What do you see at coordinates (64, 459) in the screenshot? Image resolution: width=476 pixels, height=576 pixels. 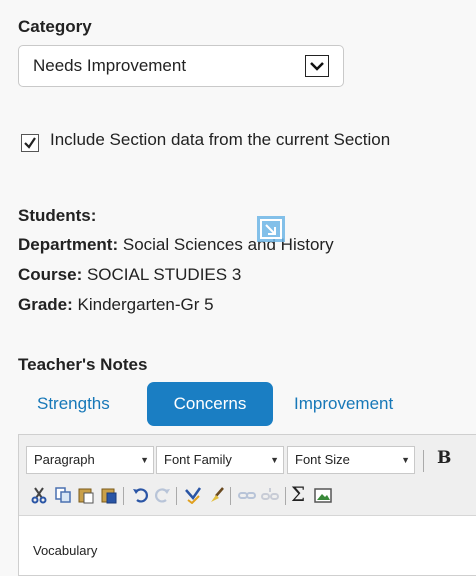 I see `format-select-value: Paragraph` at bounding box center [64, 459].